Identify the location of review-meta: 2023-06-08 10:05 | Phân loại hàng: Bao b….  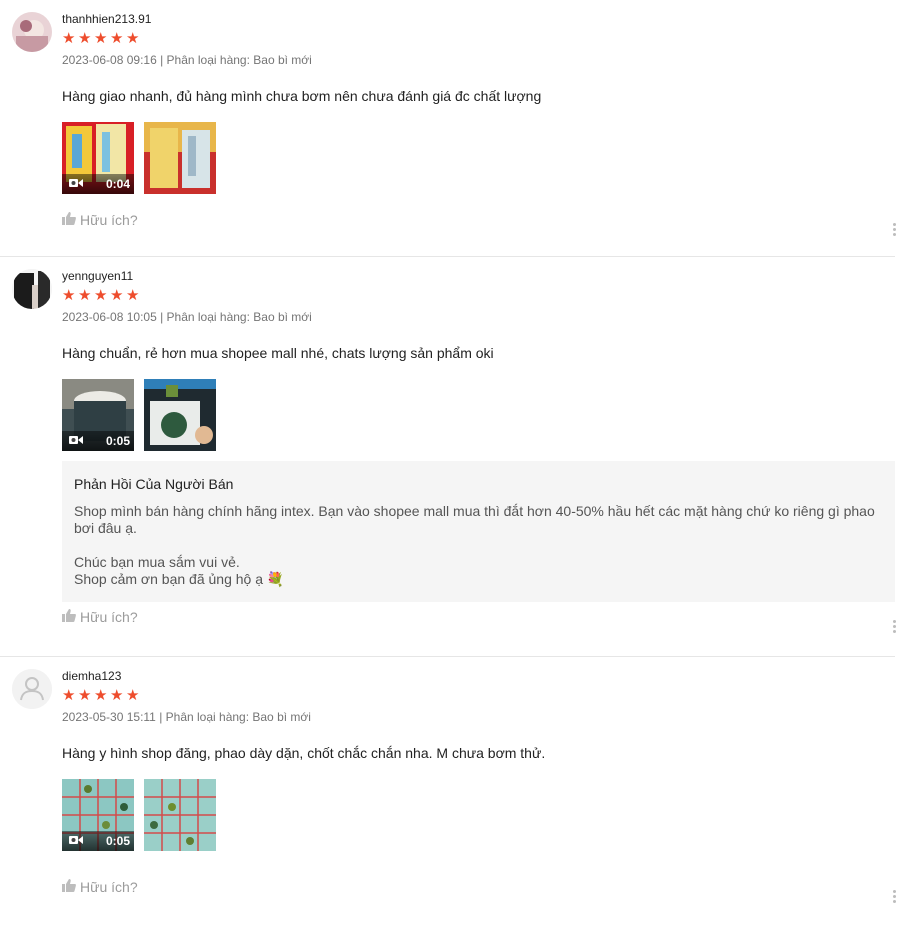
(187, 317).